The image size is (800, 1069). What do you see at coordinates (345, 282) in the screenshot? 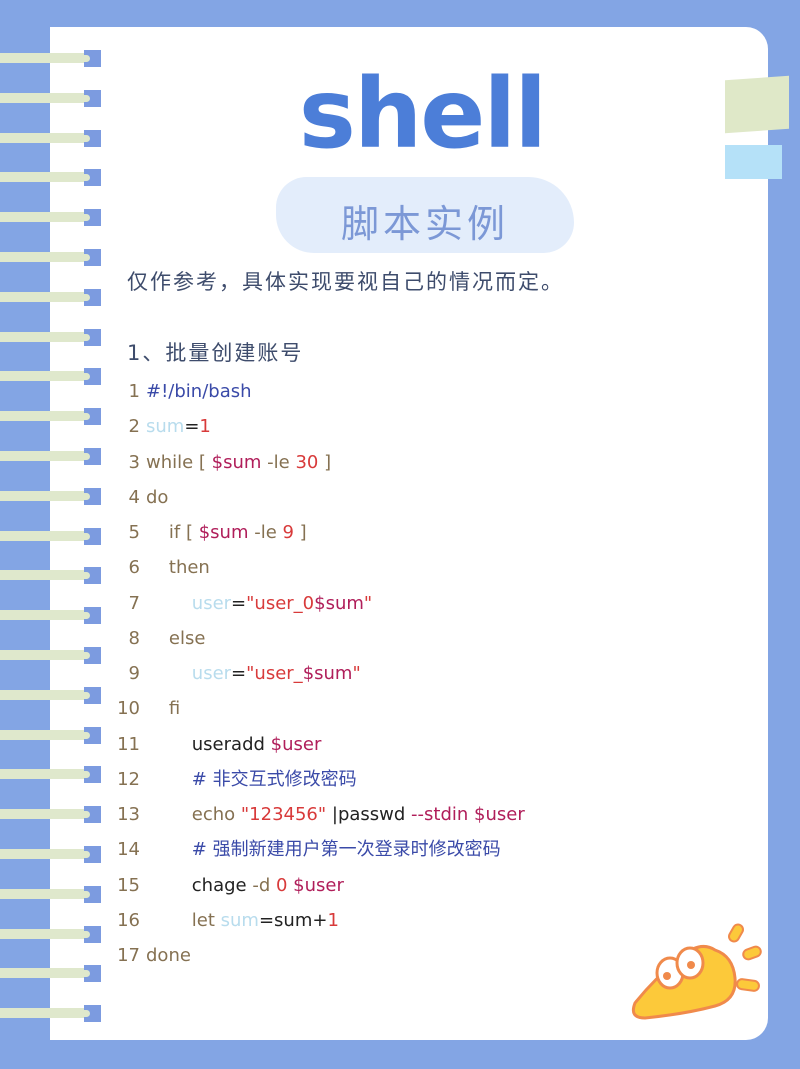
I see `intro-text: 仅作参考，具体实现要视自己的情况而定。` at bounding box center [345, 282].